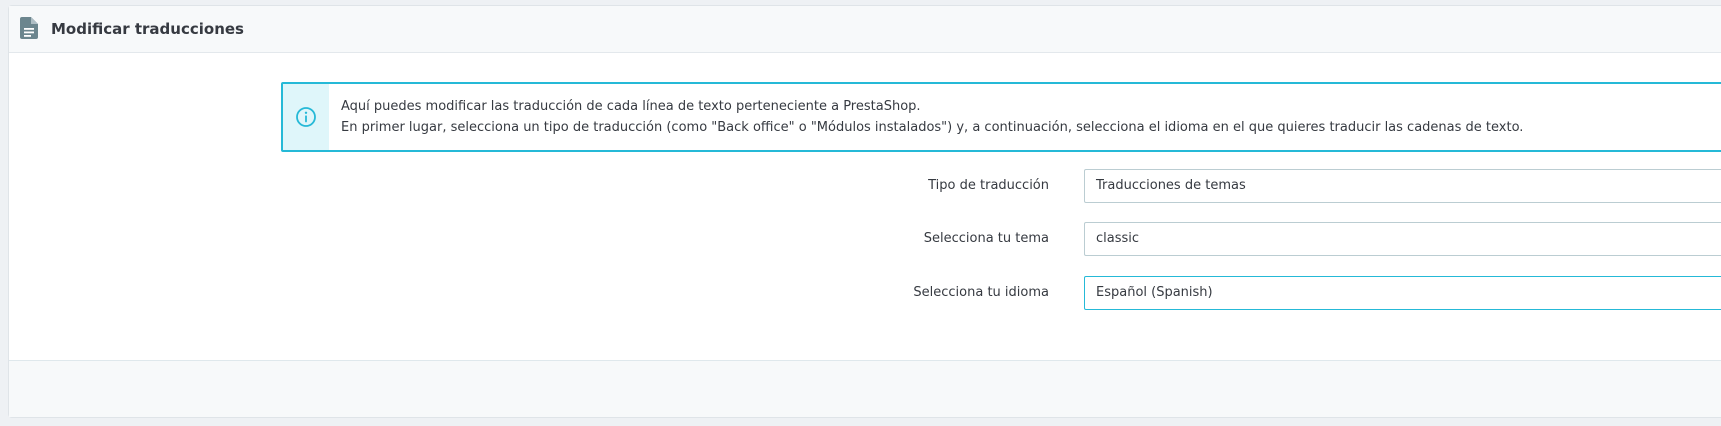  What do you see at coordinates (988, 185) in the screenshot?
I see `translation-type-label: Tipo de traducción` at bounding box center [988, 185].